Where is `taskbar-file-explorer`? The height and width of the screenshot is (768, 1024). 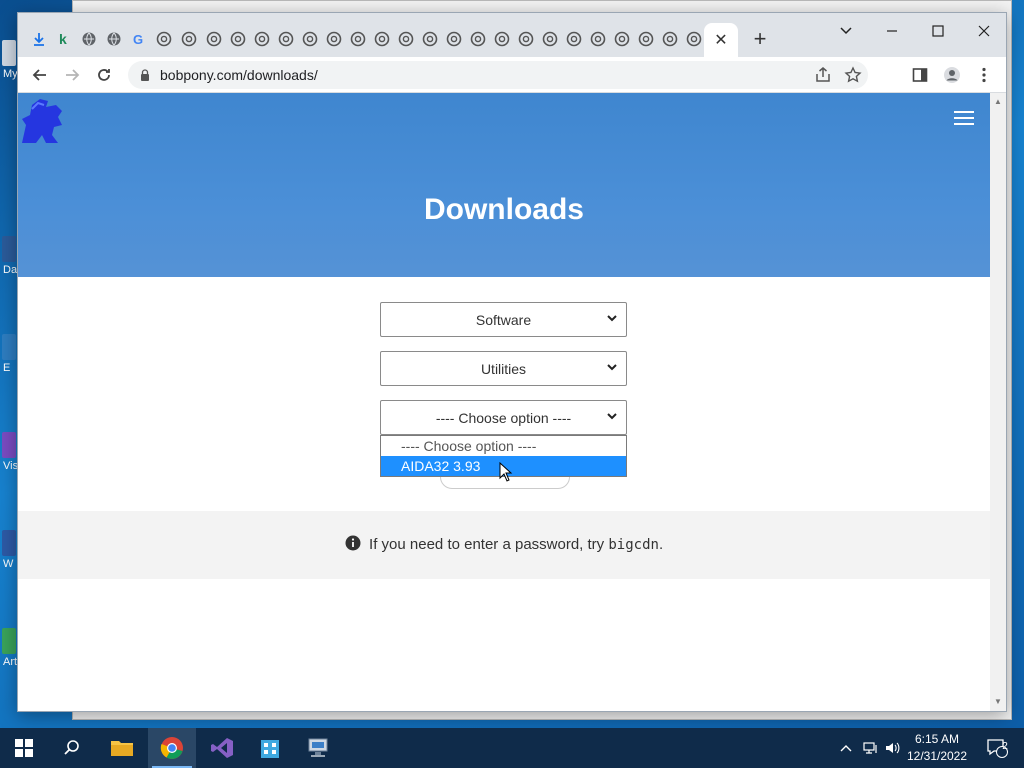 taskbar-file-explorer is located at coordinates (122, 748).